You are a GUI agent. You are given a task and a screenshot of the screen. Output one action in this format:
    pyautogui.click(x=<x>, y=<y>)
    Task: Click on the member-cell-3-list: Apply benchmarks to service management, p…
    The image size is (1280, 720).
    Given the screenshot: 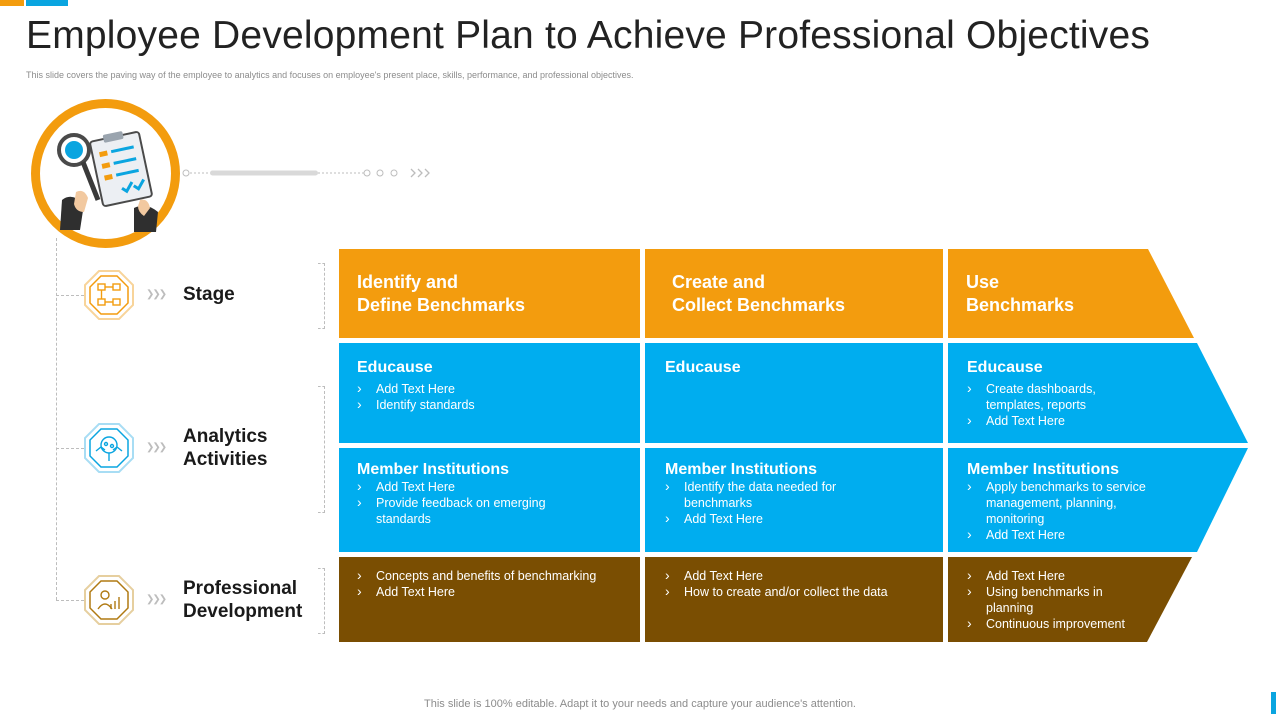 What is the action you would take?
    pyautogui.click(x=1056, y=510)
    